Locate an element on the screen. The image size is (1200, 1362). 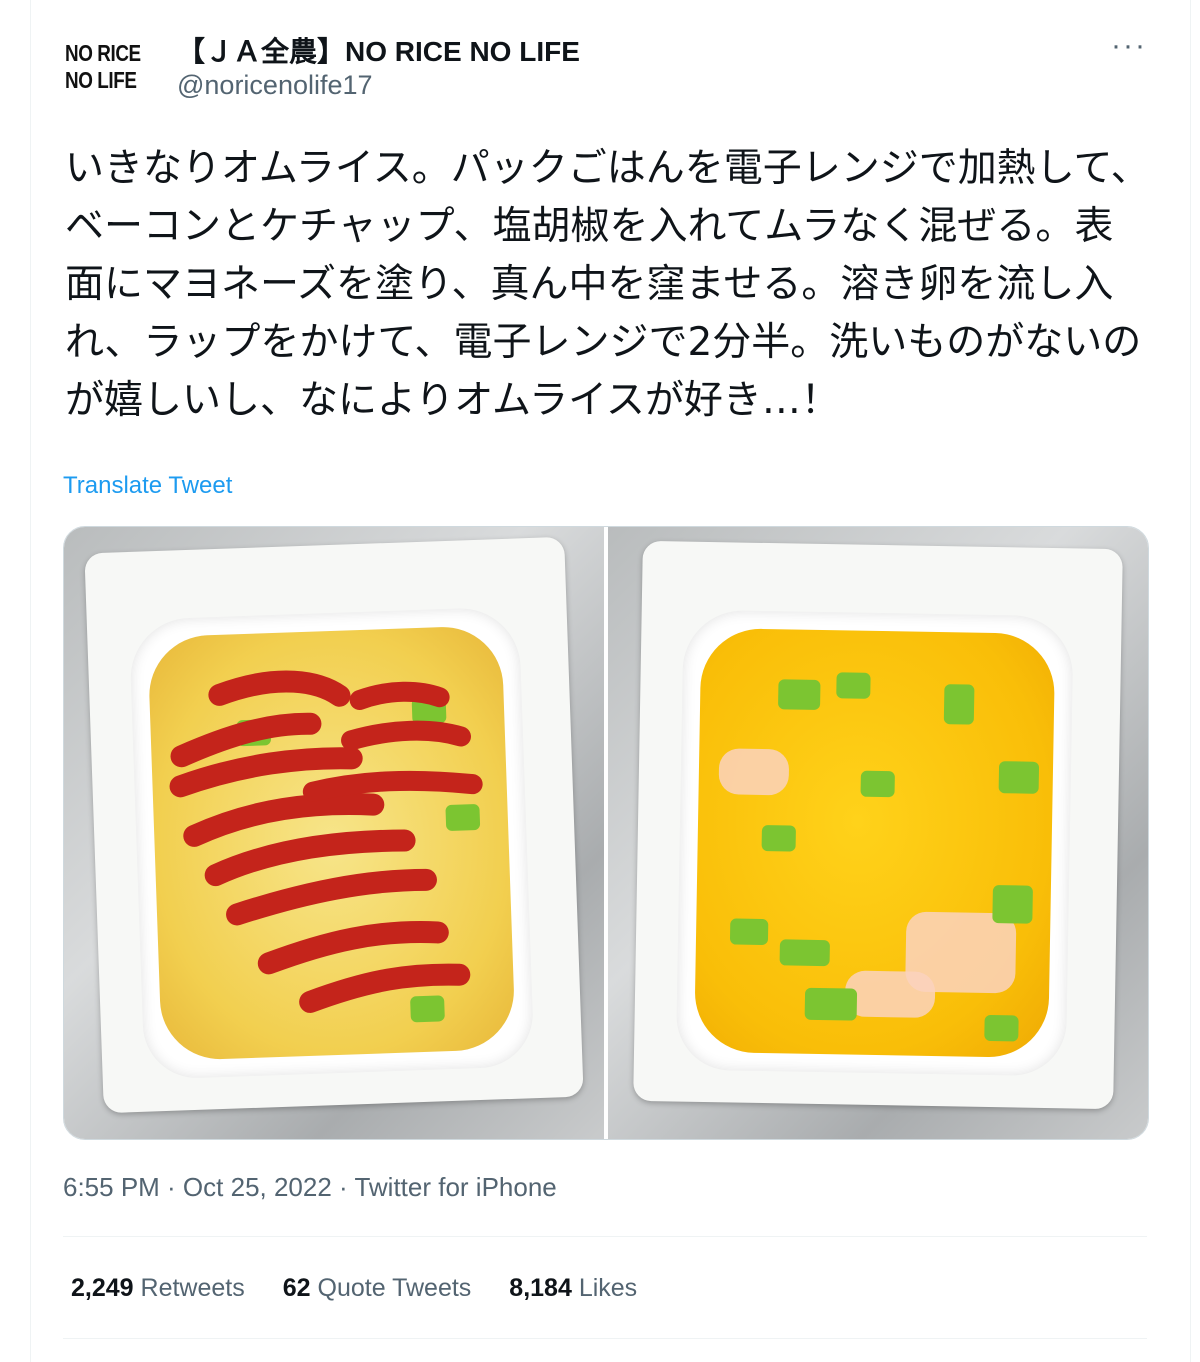
retweets-stat: 2,249 Retweets is located at coordinates (158, 1288).